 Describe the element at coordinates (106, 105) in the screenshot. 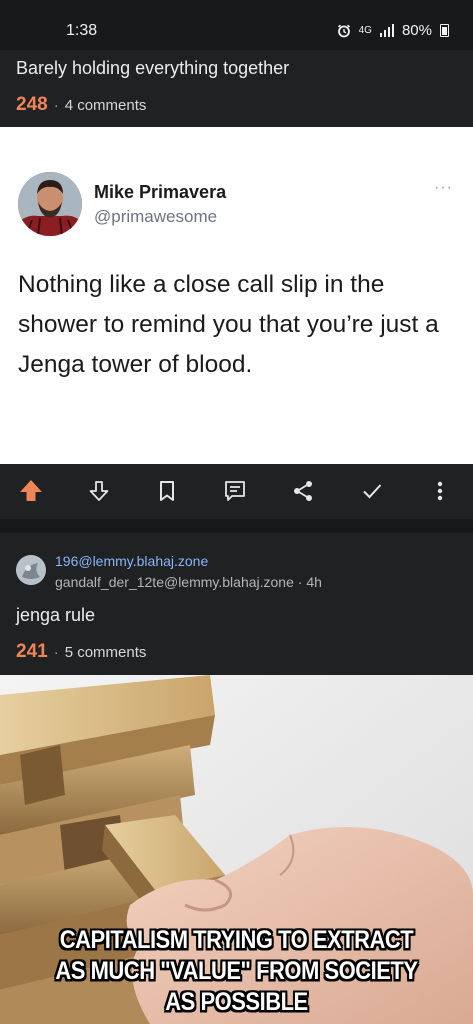

I see `comment-count: 4 comments` at that location.